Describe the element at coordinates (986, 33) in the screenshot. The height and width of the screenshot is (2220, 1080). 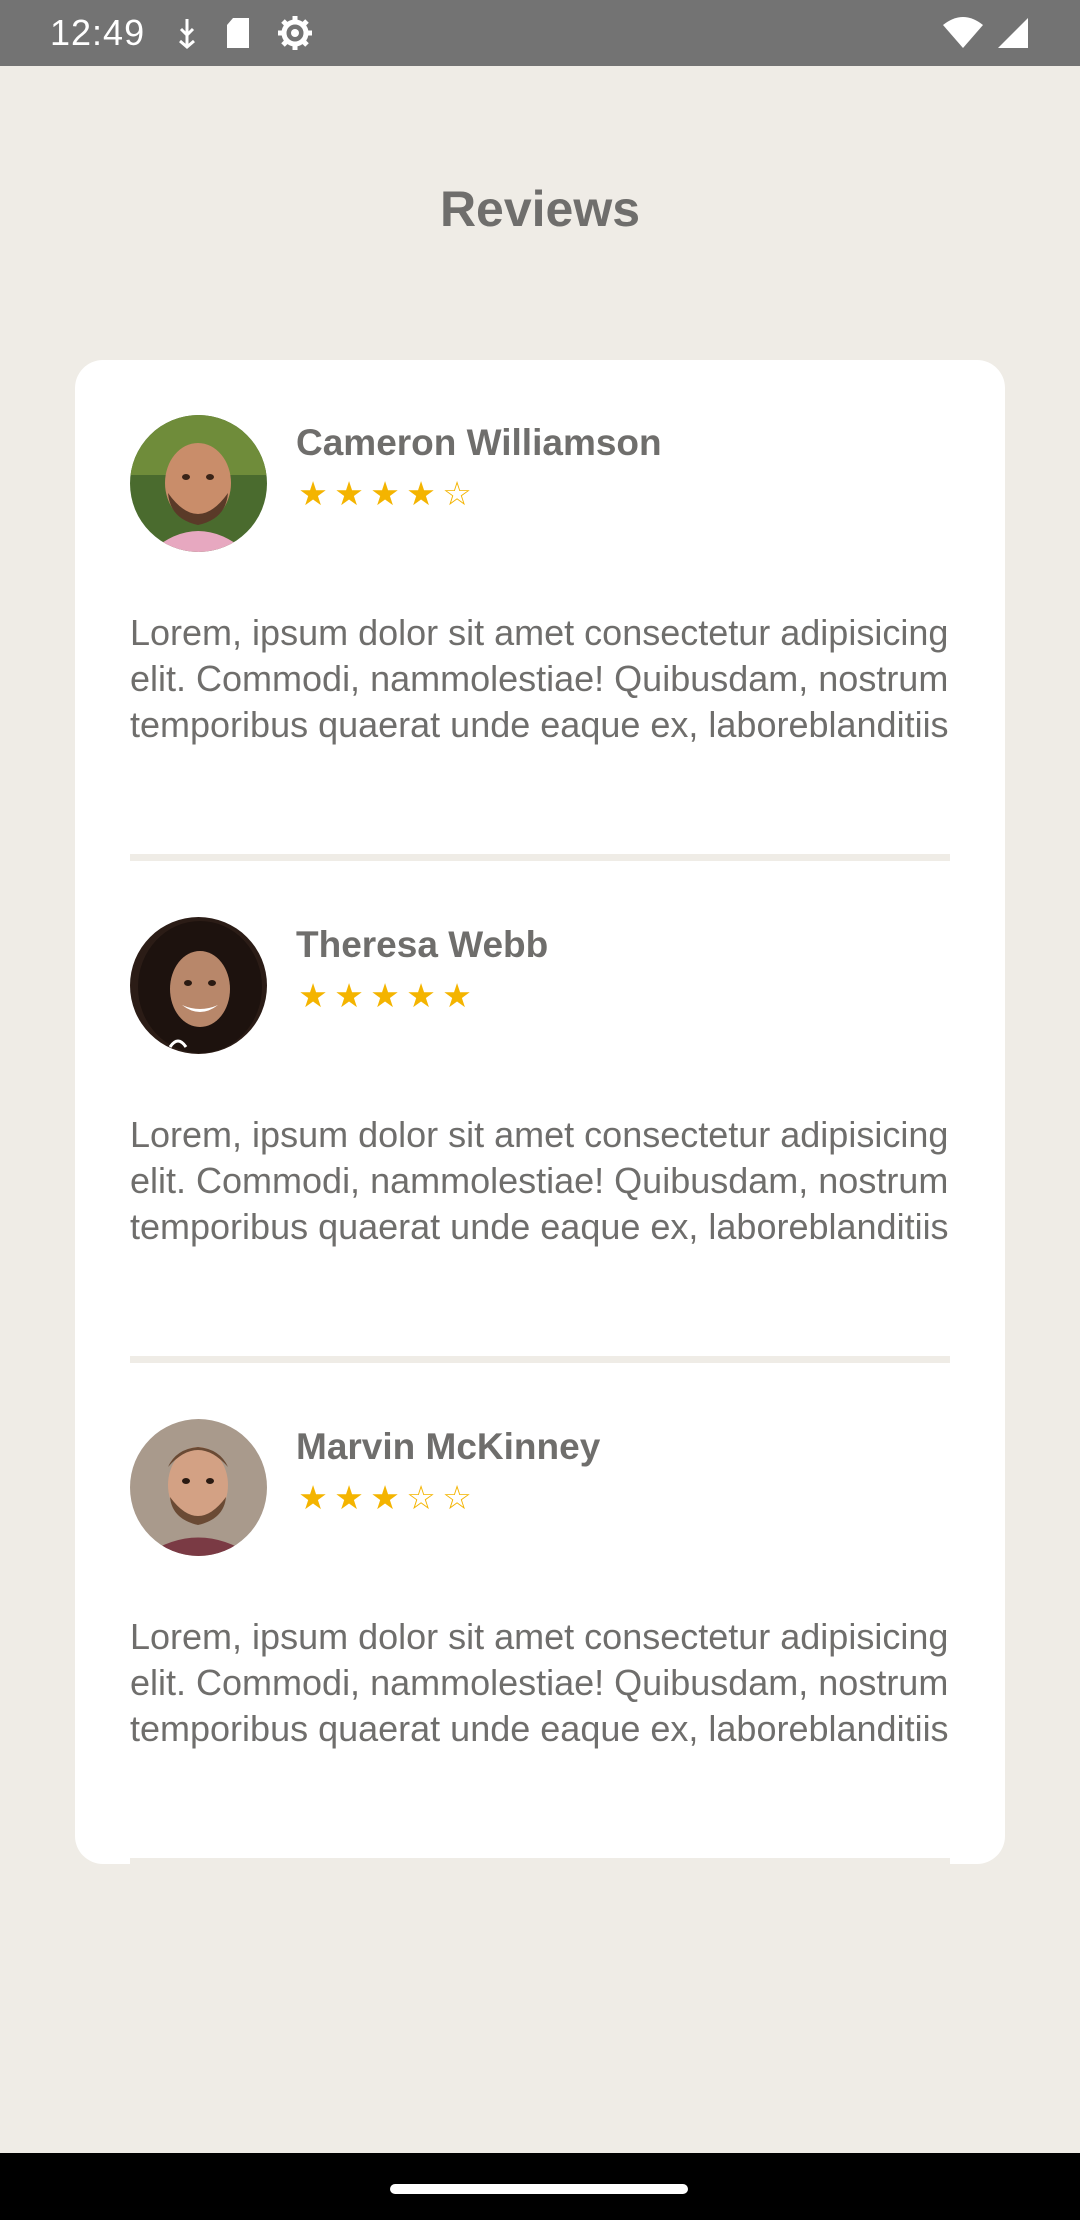
I see `status-icons-right` at that location.